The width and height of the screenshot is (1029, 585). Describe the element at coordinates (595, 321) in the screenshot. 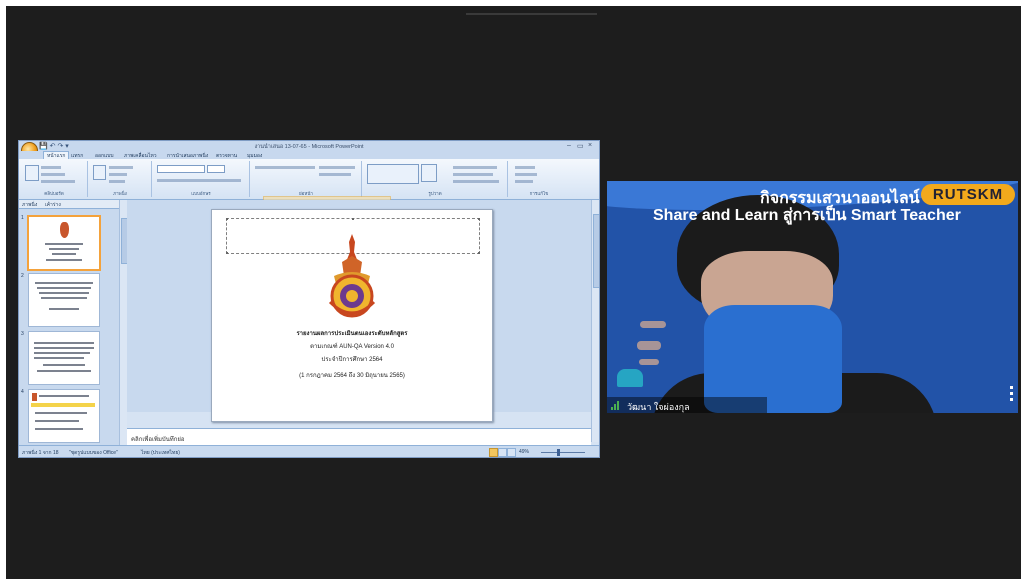

I see `slide-scrollbar` at that location.